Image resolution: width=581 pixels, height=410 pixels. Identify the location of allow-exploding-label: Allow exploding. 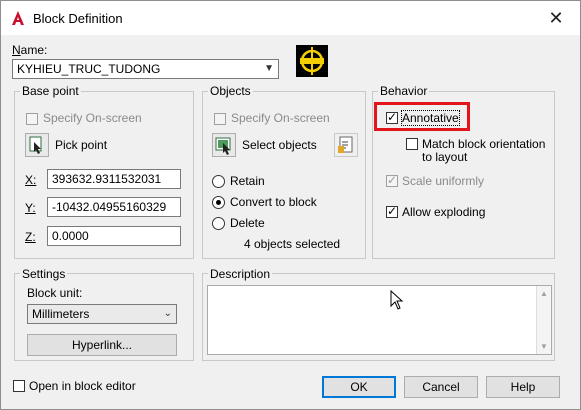
(444, 212).